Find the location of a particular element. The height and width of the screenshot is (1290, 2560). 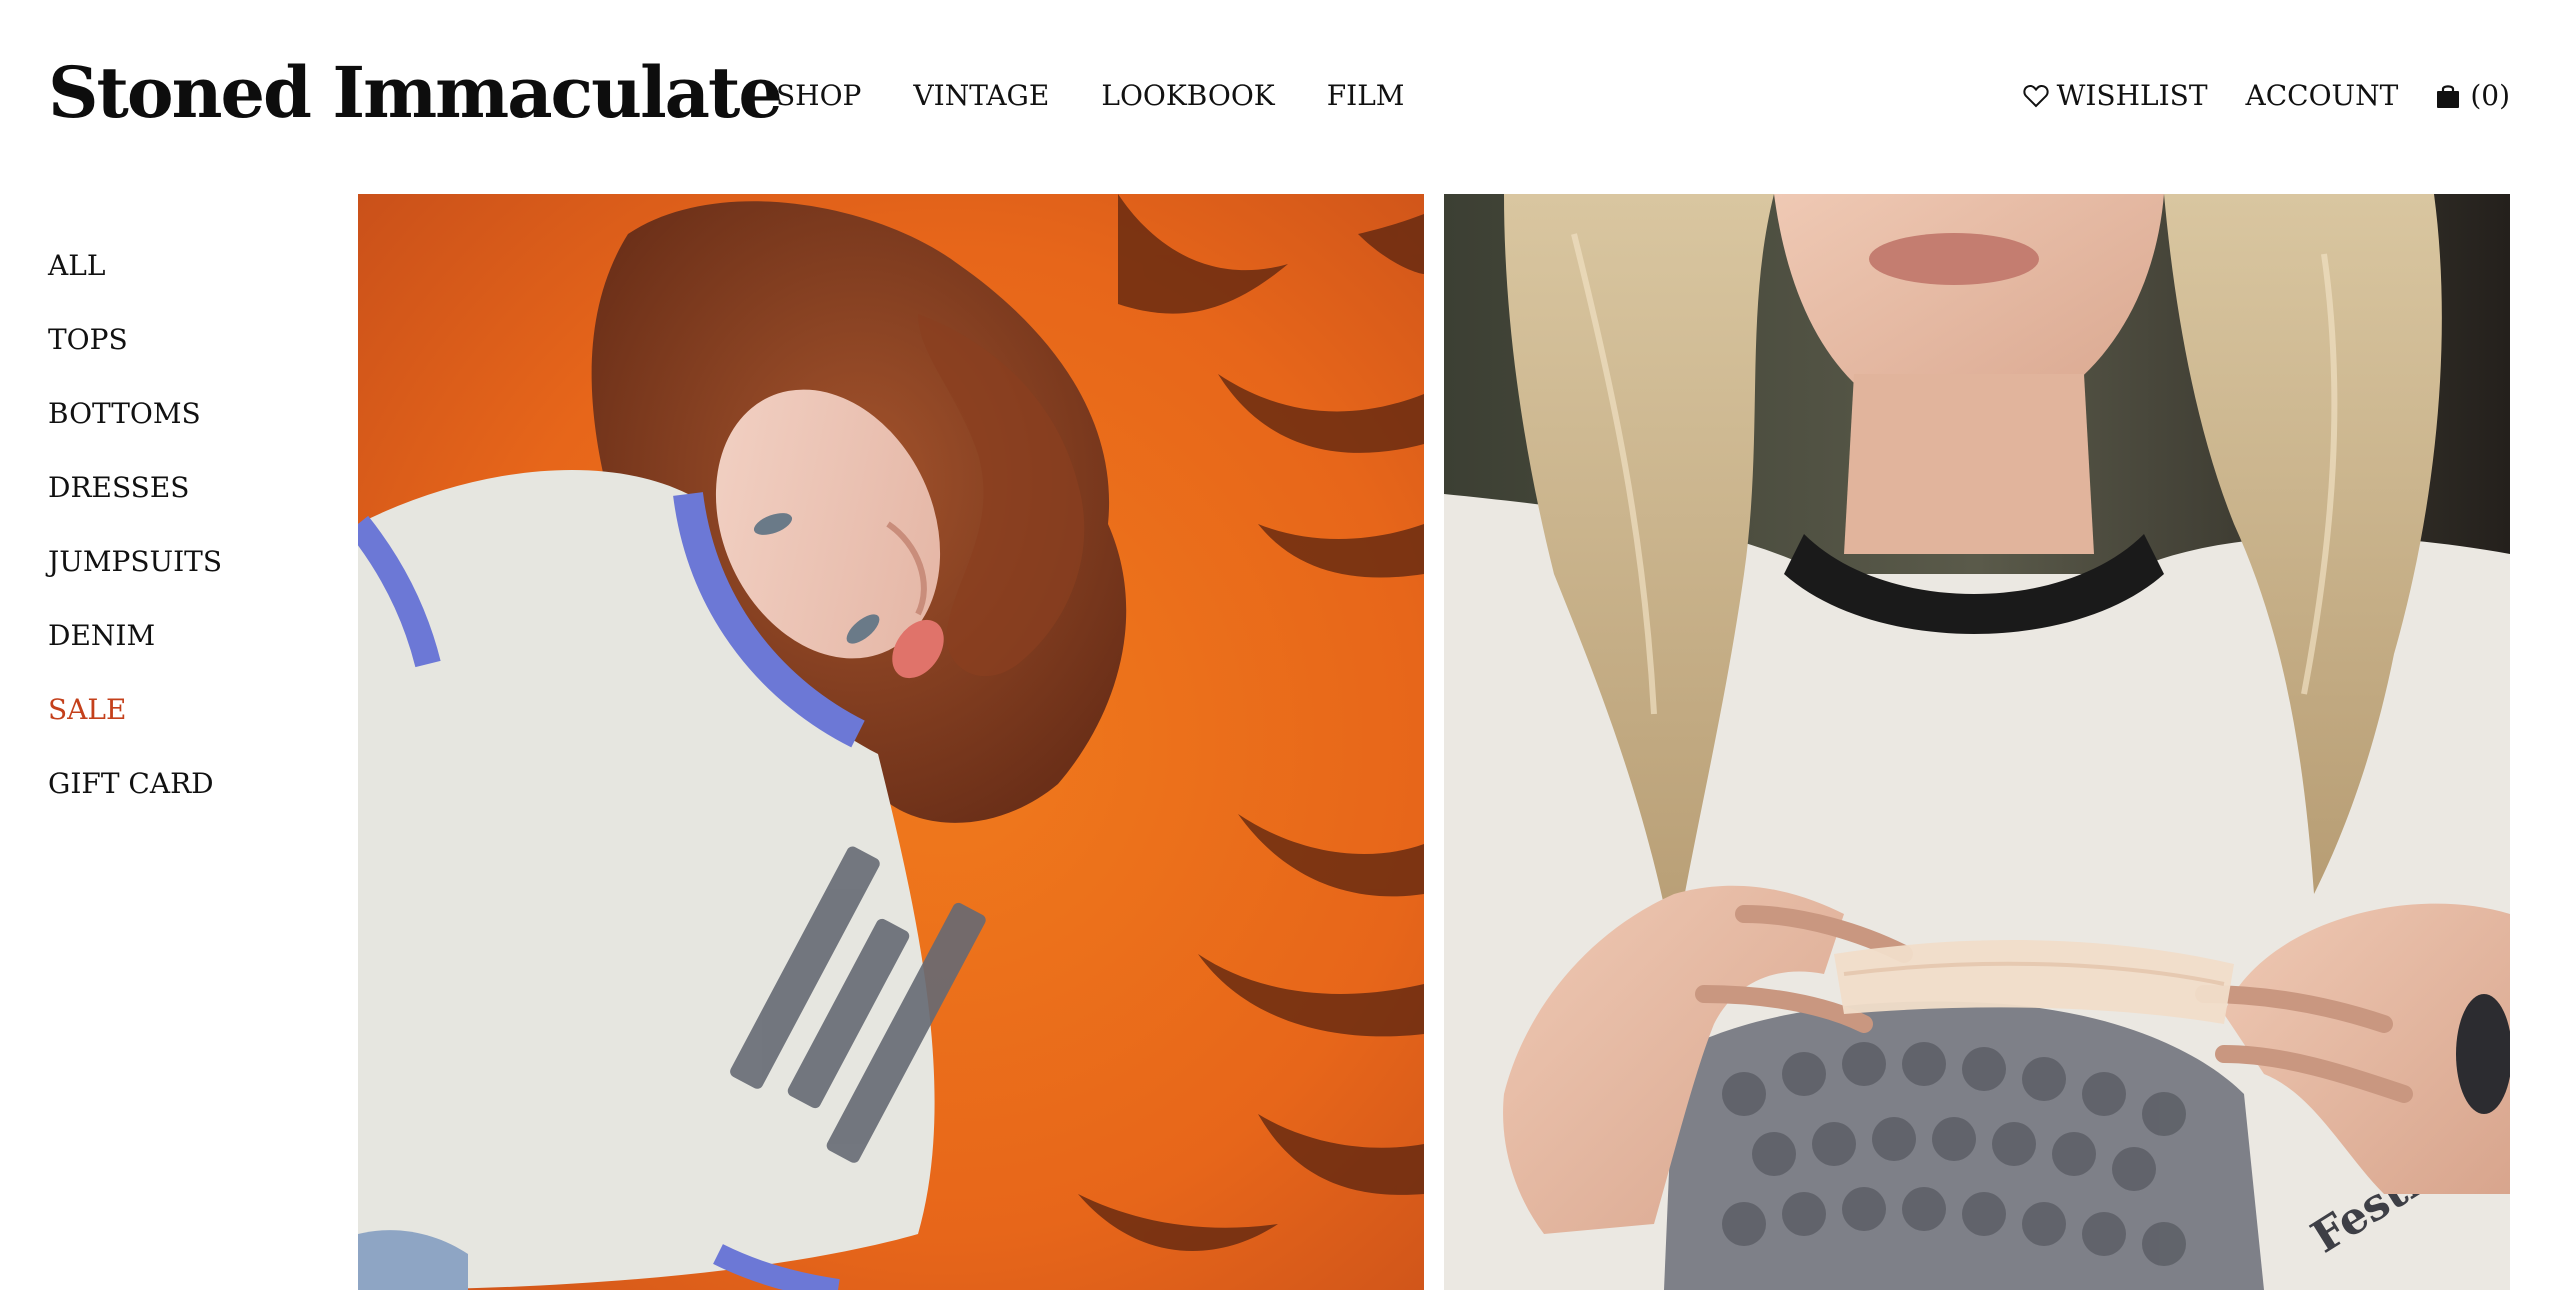

main-navigation: SHOP VINTAGE LOOKBOOK FILM is located at coordinates (1116, 96).